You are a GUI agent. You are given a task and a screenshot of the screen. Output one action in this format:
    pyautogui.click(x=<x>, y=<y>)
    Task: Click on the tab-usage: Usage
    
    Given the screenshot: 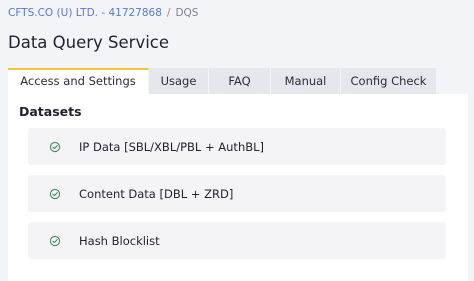 What is the action you would take?
    pyautogui.click(x=179, y=81)
    